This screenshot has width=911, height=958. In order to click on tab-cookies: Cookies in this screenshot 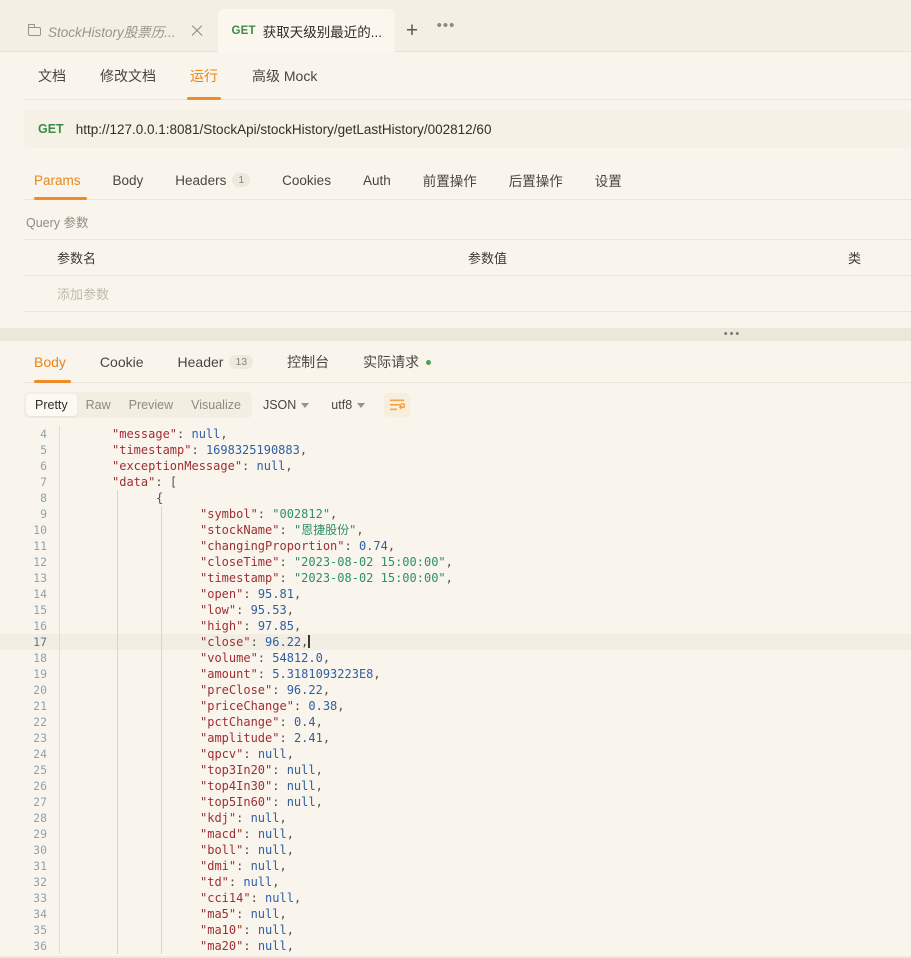, I will do `click(306, 180)`.